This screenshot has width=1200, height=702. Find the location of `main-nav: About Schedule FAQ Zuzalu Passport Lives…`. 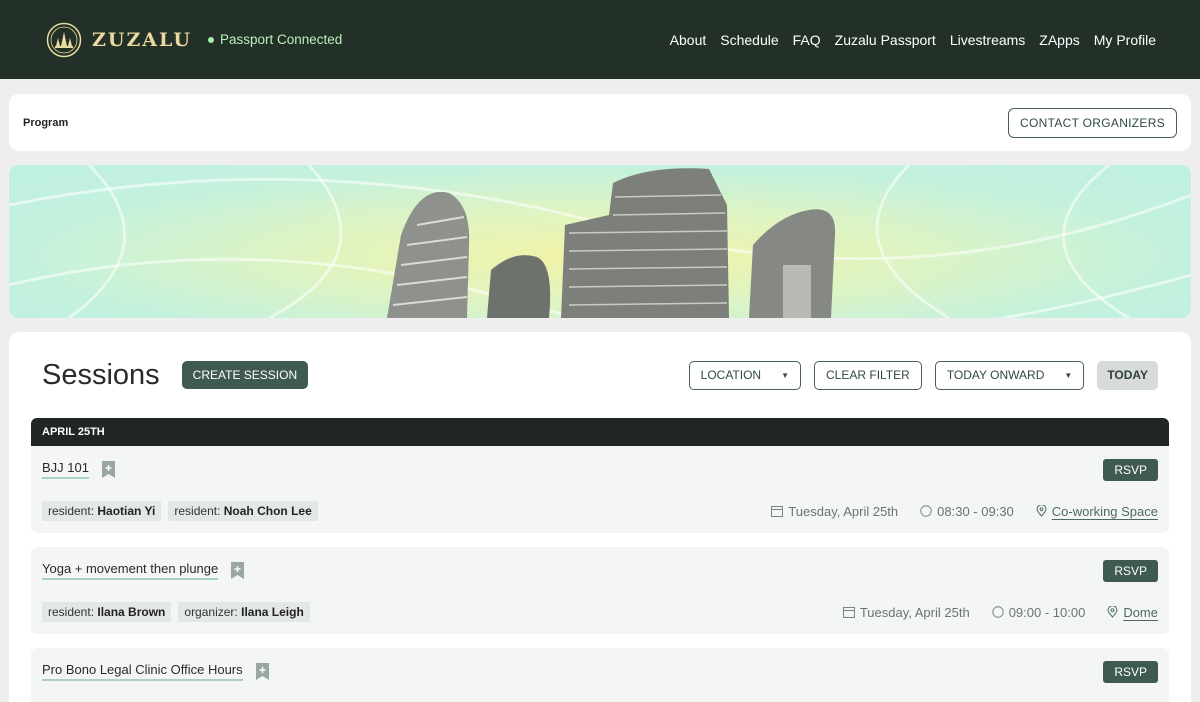

main-nav: About Schedule FAQ Zuzalu Passport Lives… is located at coordinates (913, 40).